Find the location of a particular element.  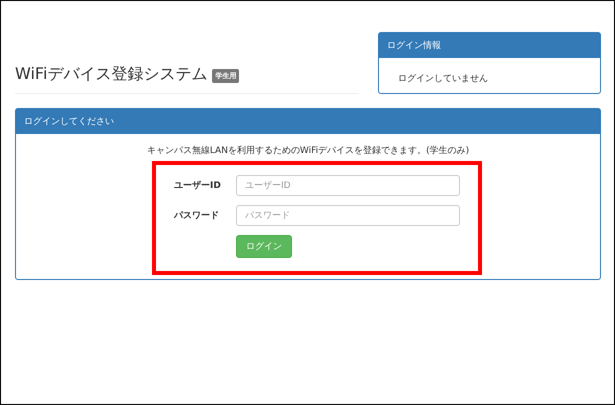

login-button: ログイン is located at coordinates (264, 246).